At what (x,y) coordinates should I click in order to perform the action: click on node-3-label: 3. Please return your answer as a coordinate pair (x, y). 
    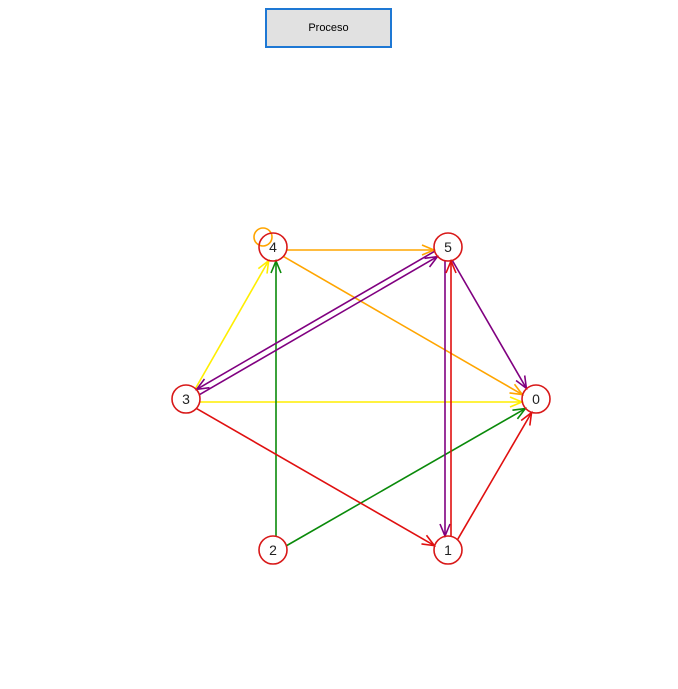
    Looking at the image, I should click on (186, 399).